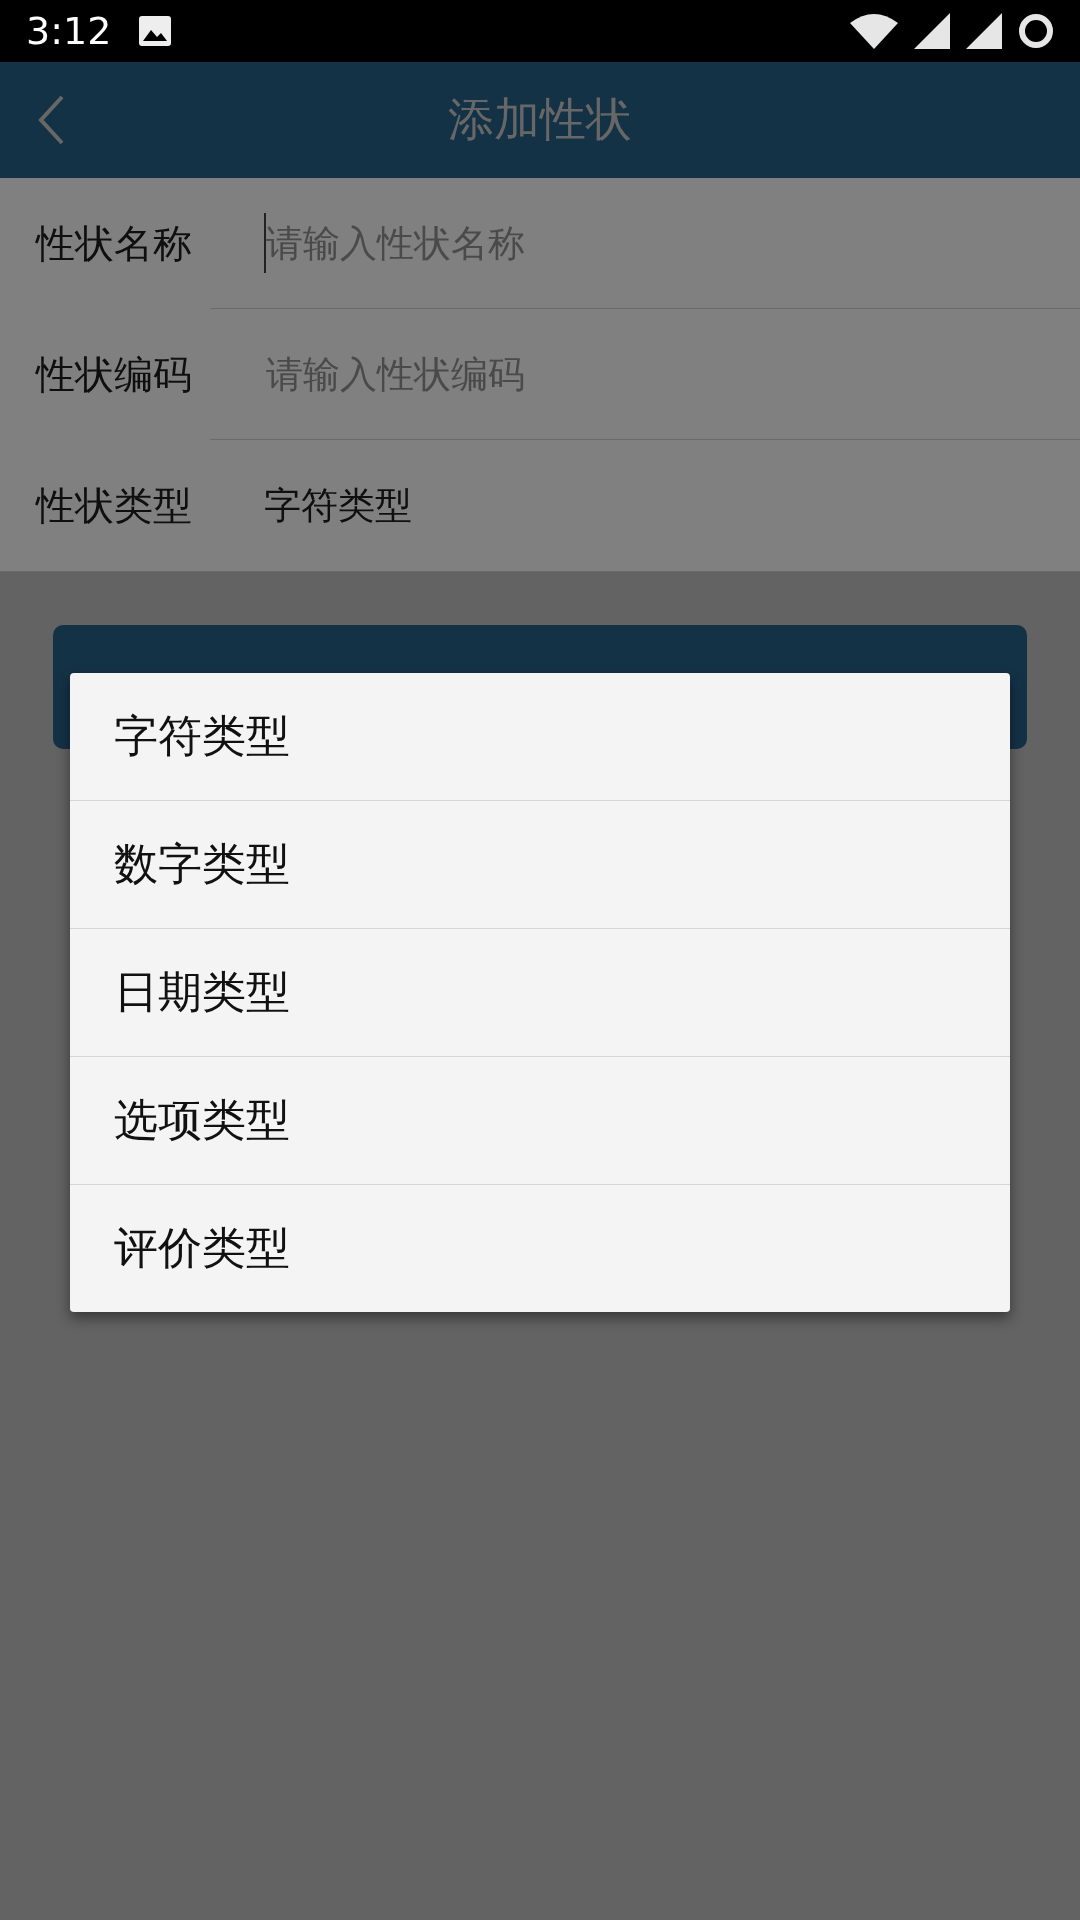 The image size is (1080, 1920). Describe the element at coordinates (874, 31) in the screenshot. I see `wifi-icon` at that location.